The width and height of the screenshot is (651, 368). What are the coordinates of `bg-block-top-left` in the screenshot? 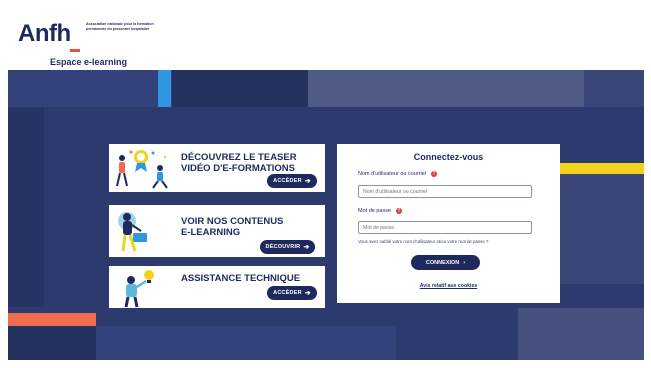 It's located at (90, 88).